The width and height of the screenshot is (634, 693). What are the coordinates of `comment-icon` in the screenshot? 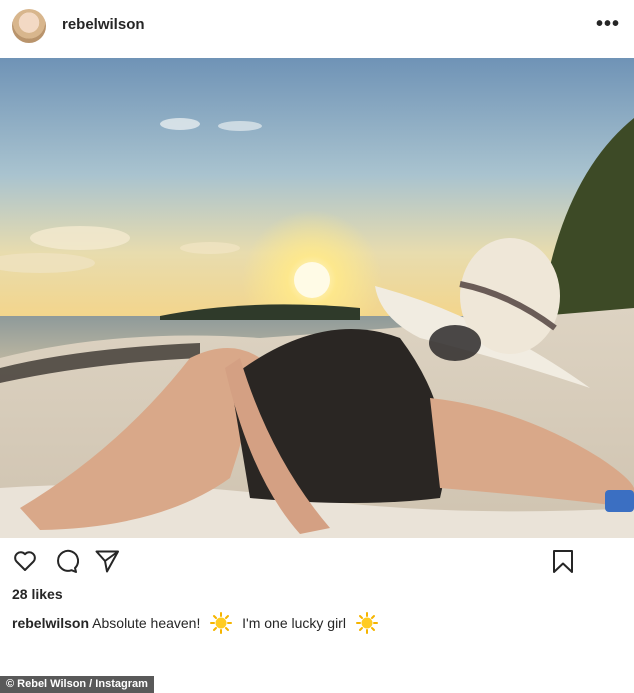 It's located at (67, 562).